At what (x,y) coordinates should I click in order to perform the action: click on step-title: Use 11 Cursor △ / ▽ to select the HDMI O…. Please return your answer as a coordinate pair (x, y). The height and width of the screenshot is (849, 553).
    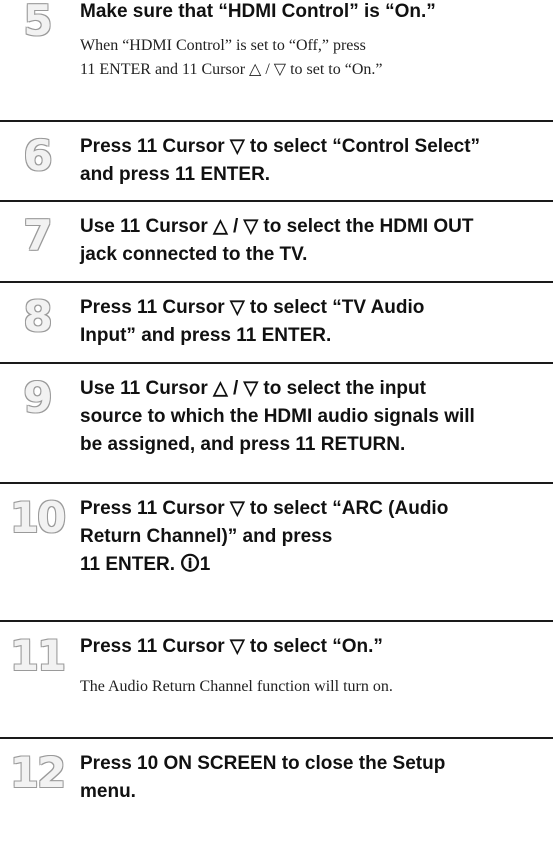
    Looking at the image, I should click on (277, 240).